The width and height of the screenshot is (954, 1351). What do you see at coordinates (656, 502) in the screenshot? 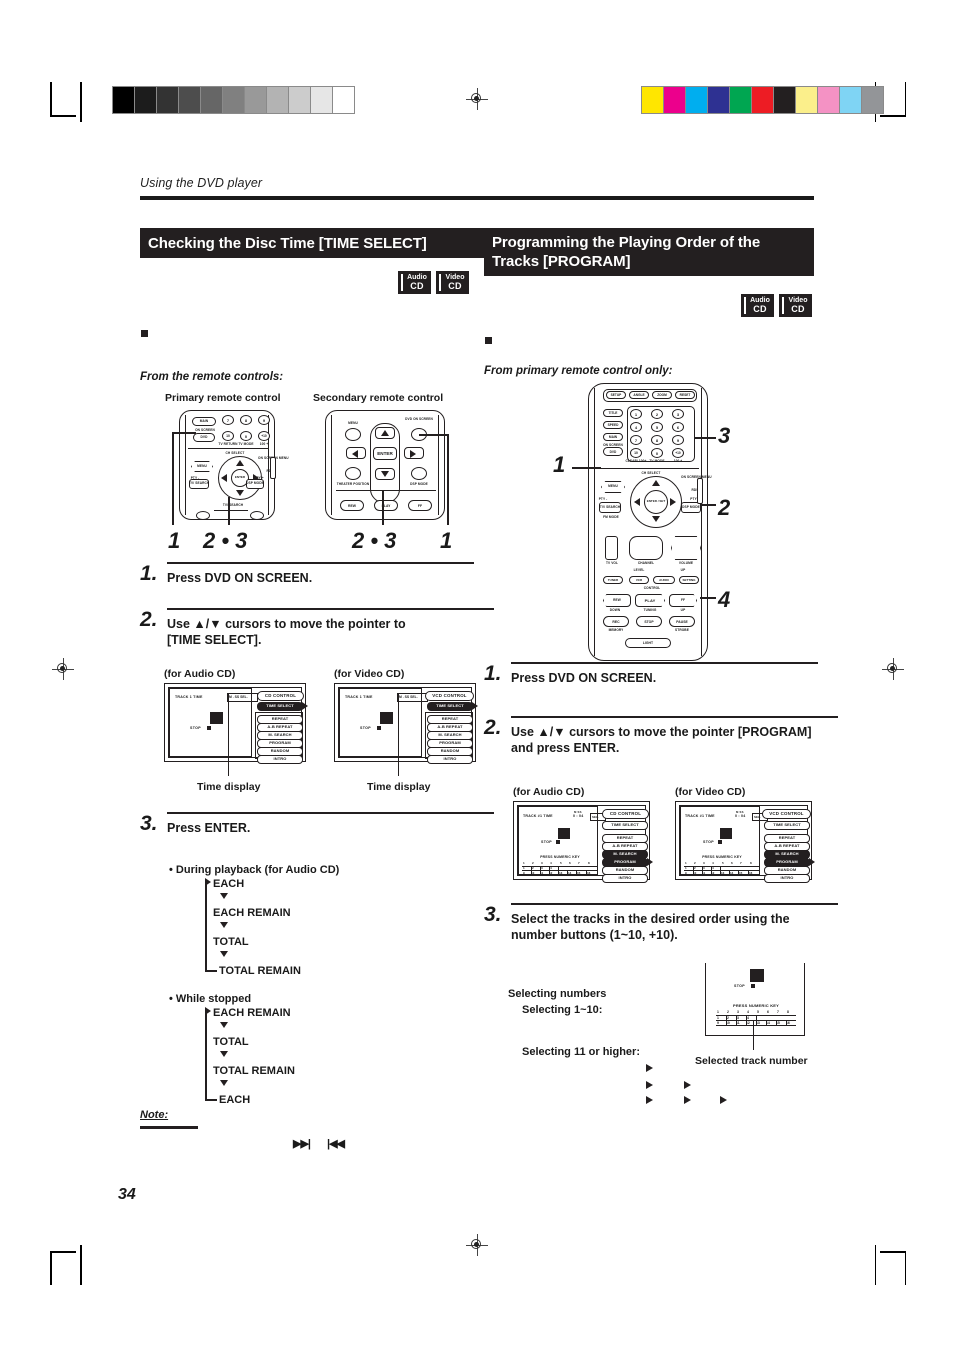
I see `large-key-enter: ENTER / SET` at bounding box center [656, 502].